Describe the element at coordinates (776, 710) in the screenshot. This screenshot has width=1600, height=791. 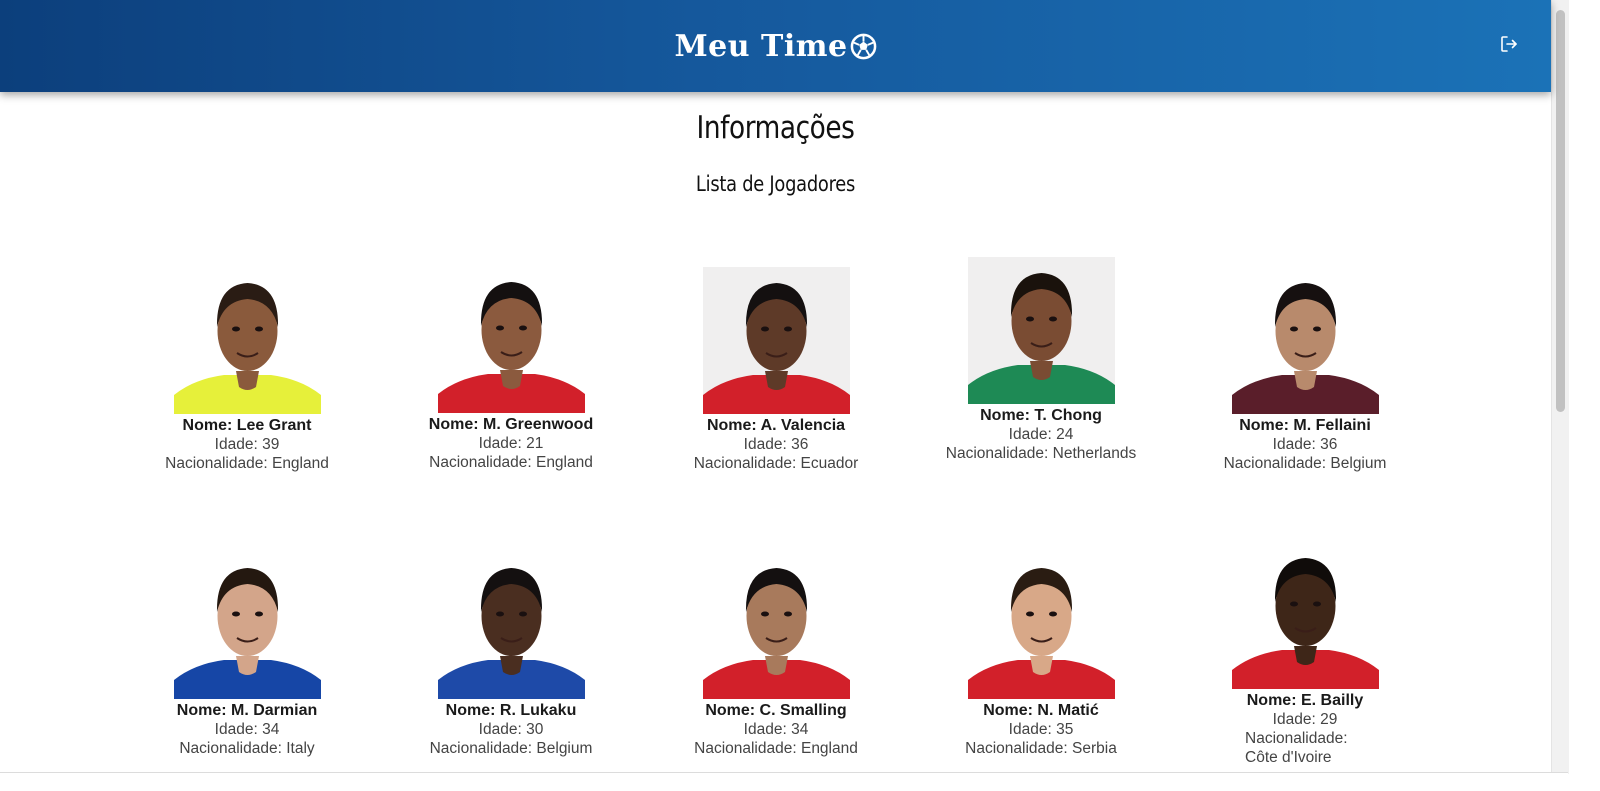
I see `player-name: Nome: C. Smalling` at that location.